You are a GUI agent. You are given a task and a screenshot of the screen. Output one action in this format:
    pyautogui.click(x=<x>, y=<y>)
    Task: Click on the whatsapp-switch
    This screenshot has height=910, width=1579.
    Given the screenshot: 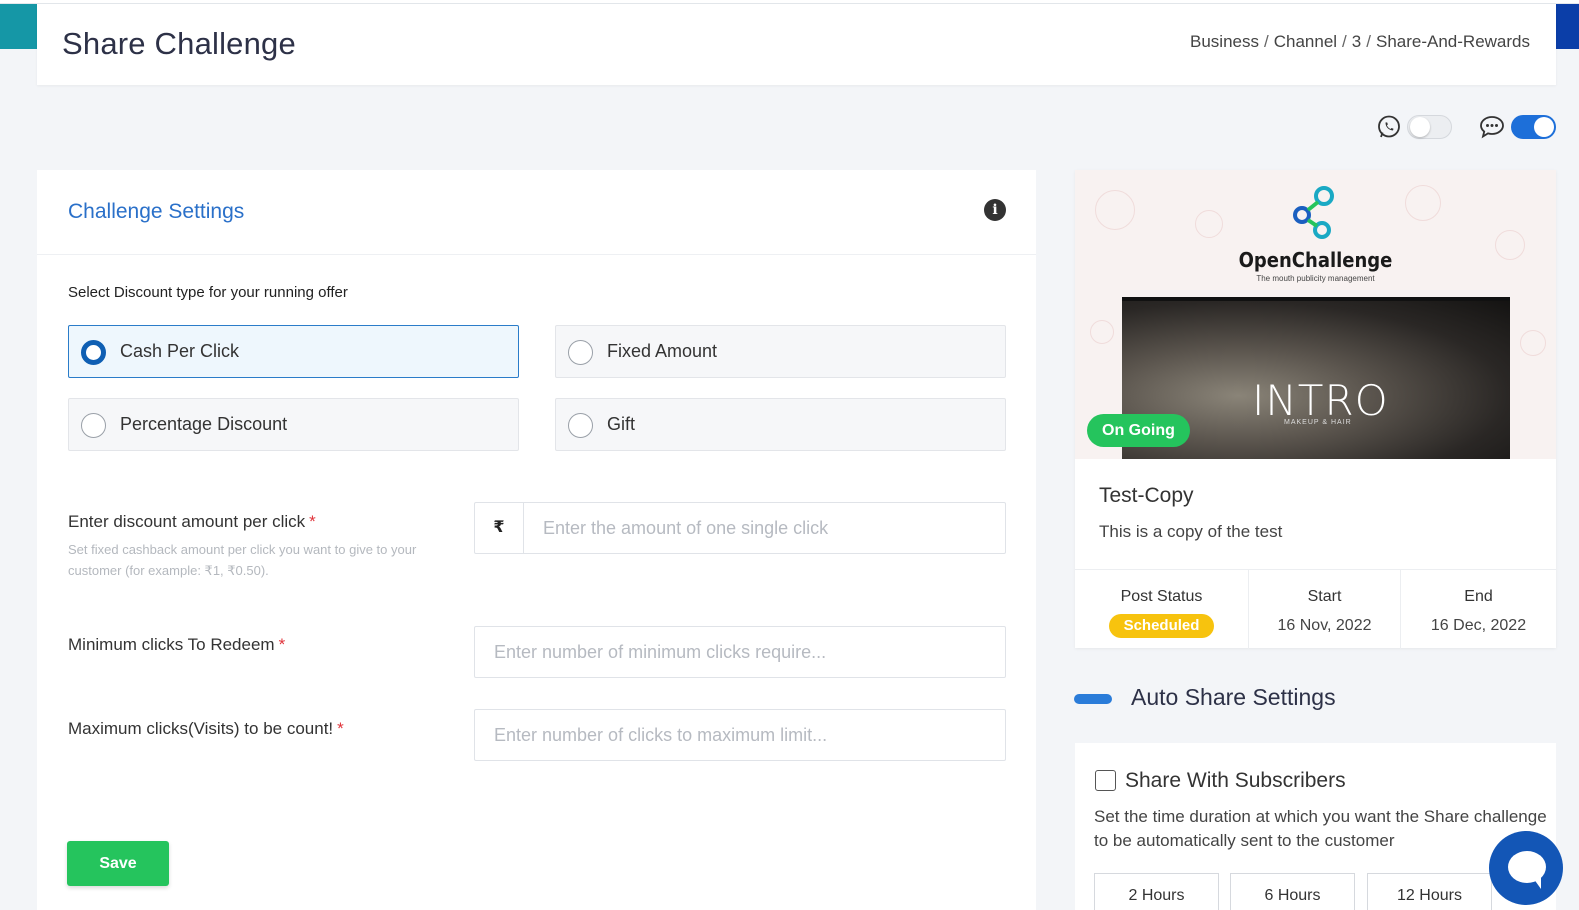 What is the action you would take?
    pyautogui.click(x=1429, y=127)
    